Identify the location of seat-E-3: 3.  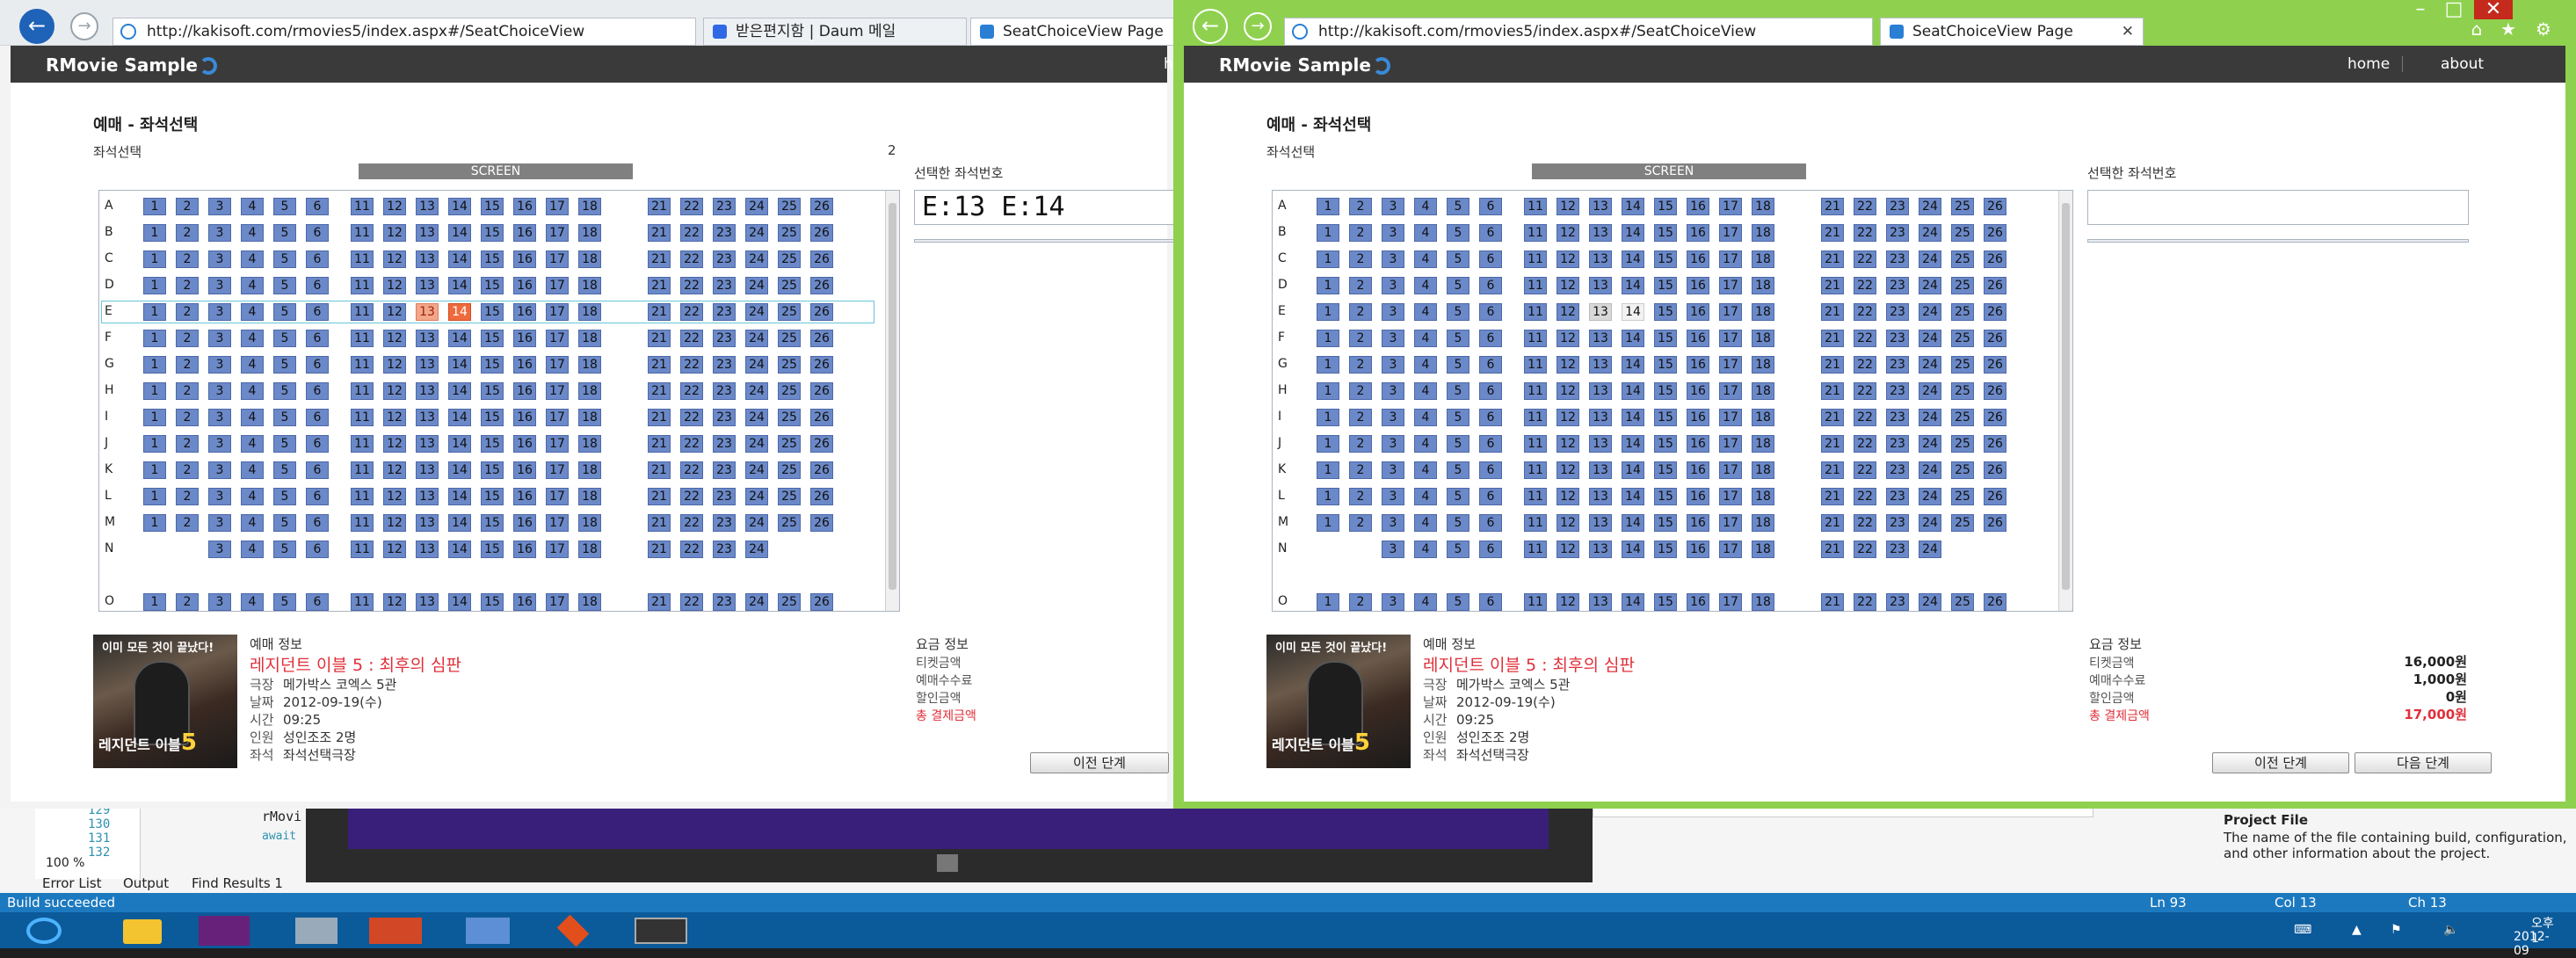
(1393, 312).